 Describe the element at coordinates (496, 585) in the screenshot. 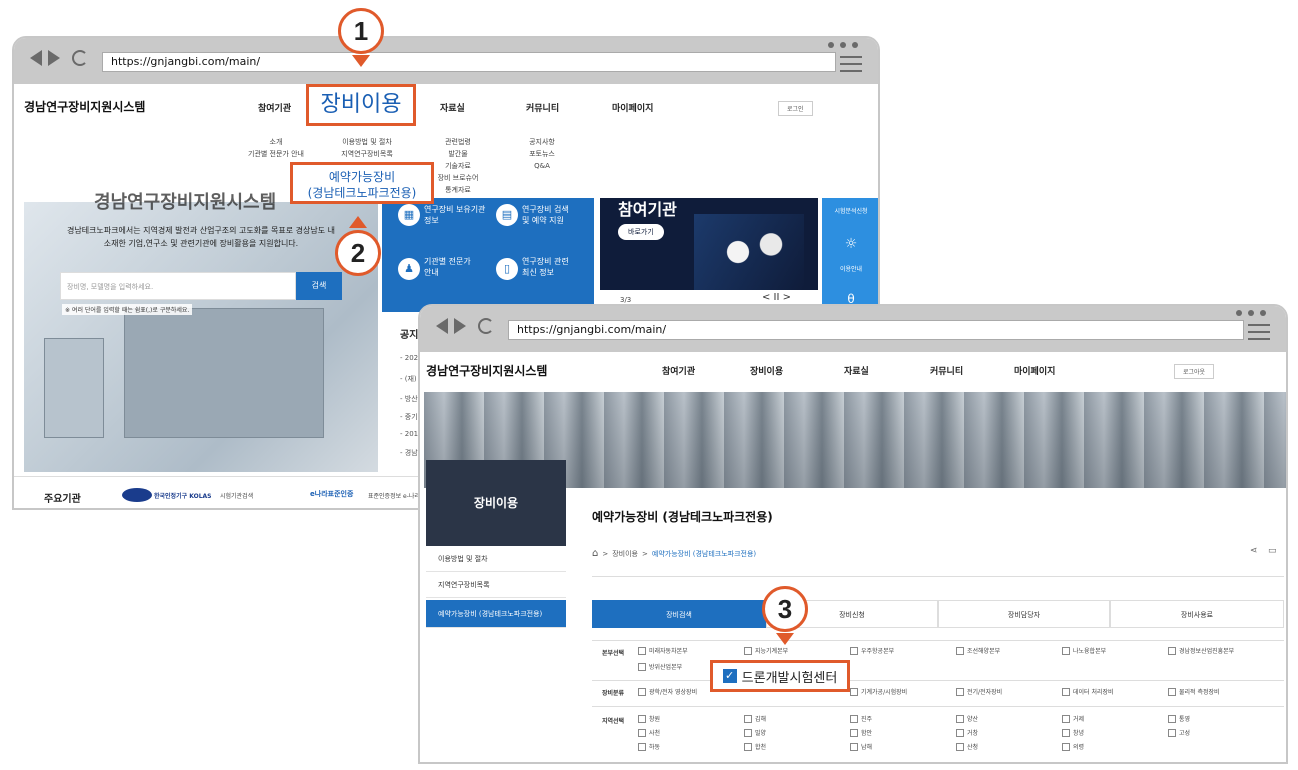

I see `lnb-item-regional-equipment: 지역연구장비목록` at that location.